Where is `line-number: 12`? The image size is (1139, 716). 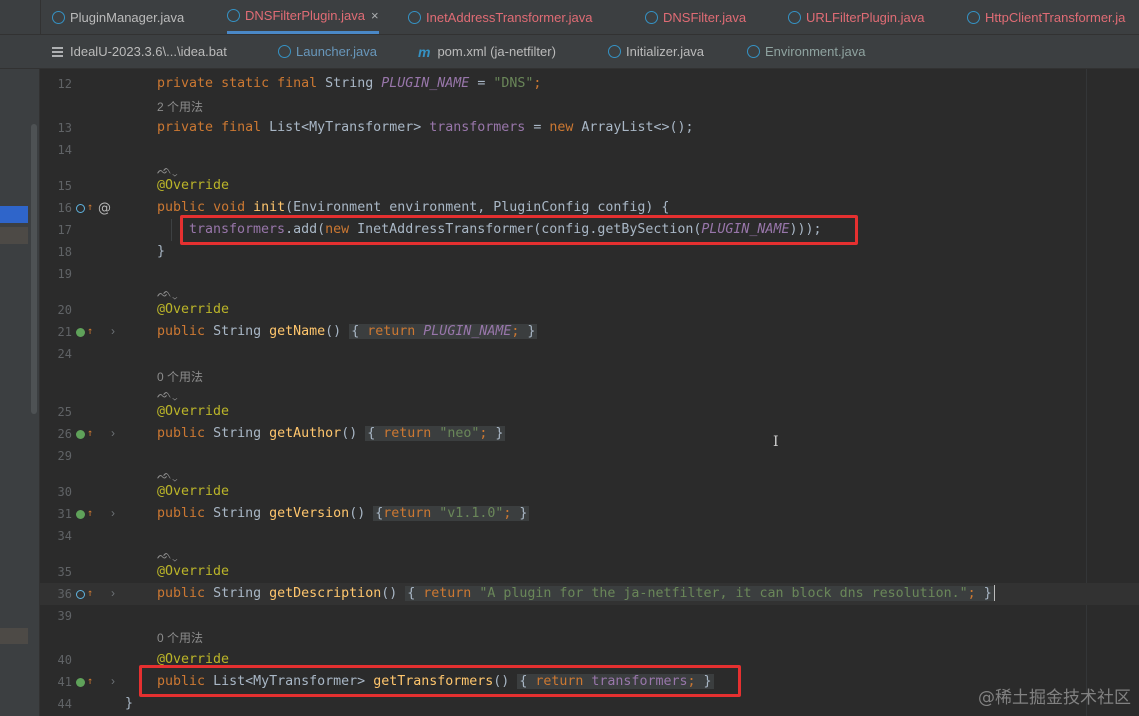
line-number: 12 is located at coordinates (64, 84).